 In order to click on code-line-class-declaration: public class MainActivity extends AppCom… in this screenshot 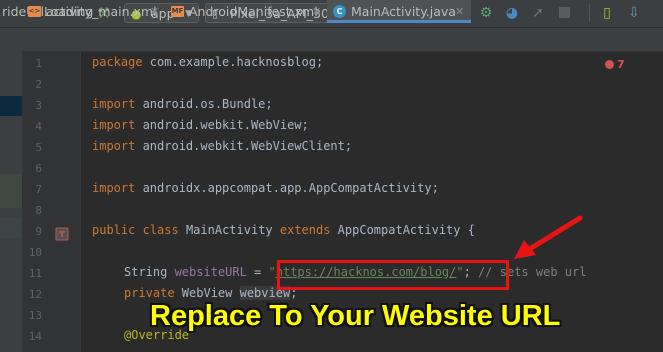, I will do `click(283, 230)`.